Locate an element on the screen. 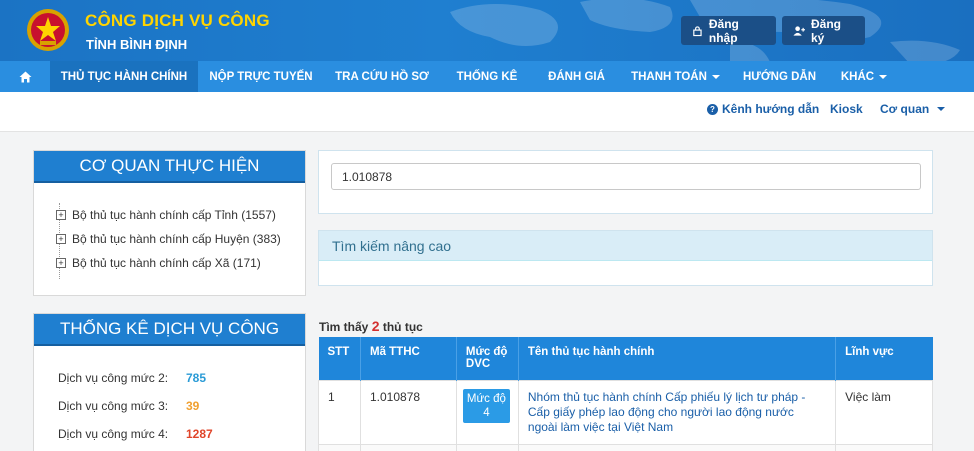 This screenshot has height=451, width=974. tree-item-commune: + Bộ thủ tục hành chính cấp Xã (171) is located at coordinates (180, 263).